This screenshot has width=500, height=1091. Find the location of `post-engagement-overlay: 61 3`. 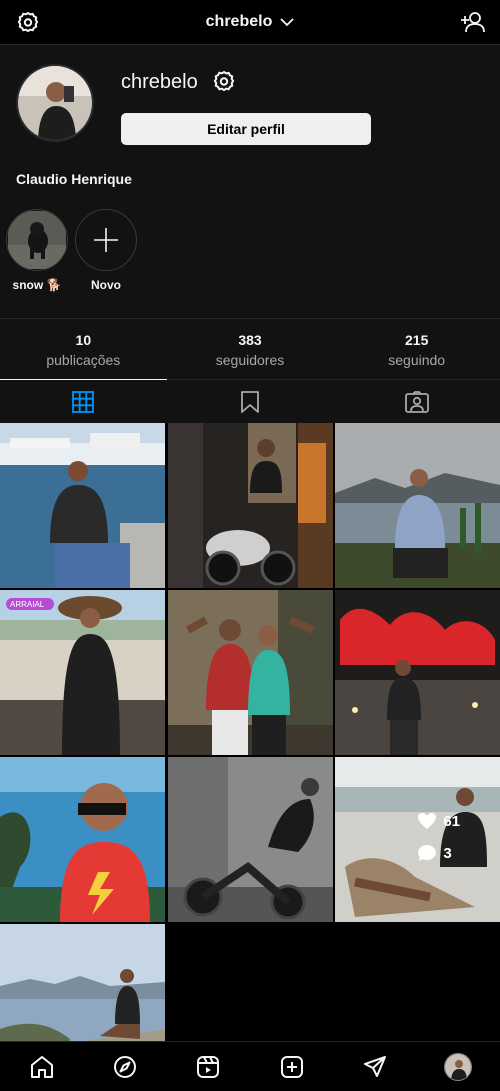

post-engagement-overlay: 61 3 is located at coordinates (438, 837).